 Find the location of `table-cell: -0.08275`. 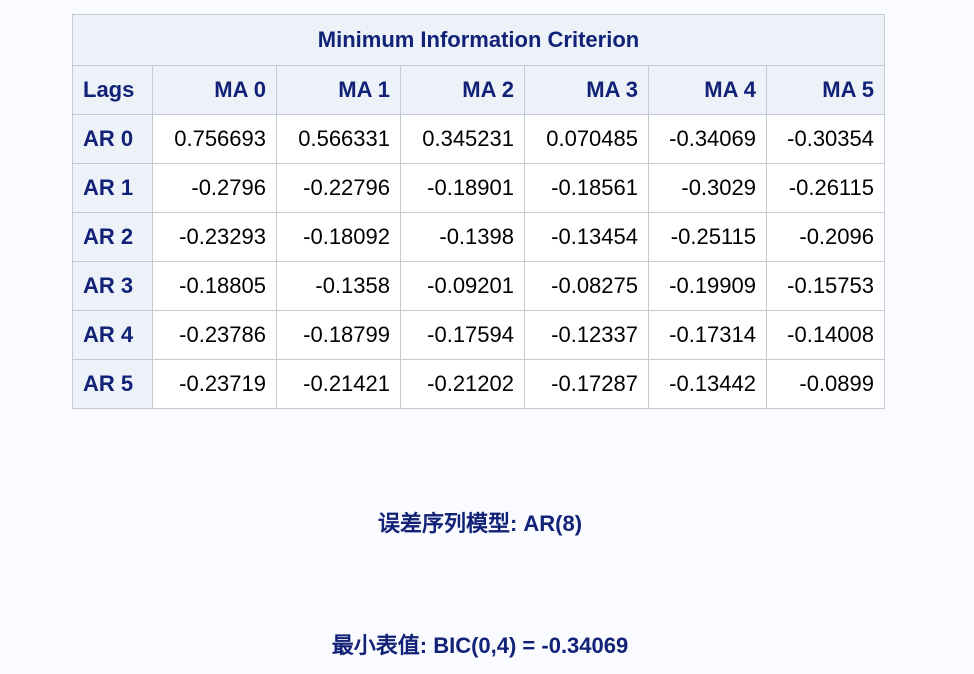

table-cell: -0.08275 is located at coordinates (586, 286).